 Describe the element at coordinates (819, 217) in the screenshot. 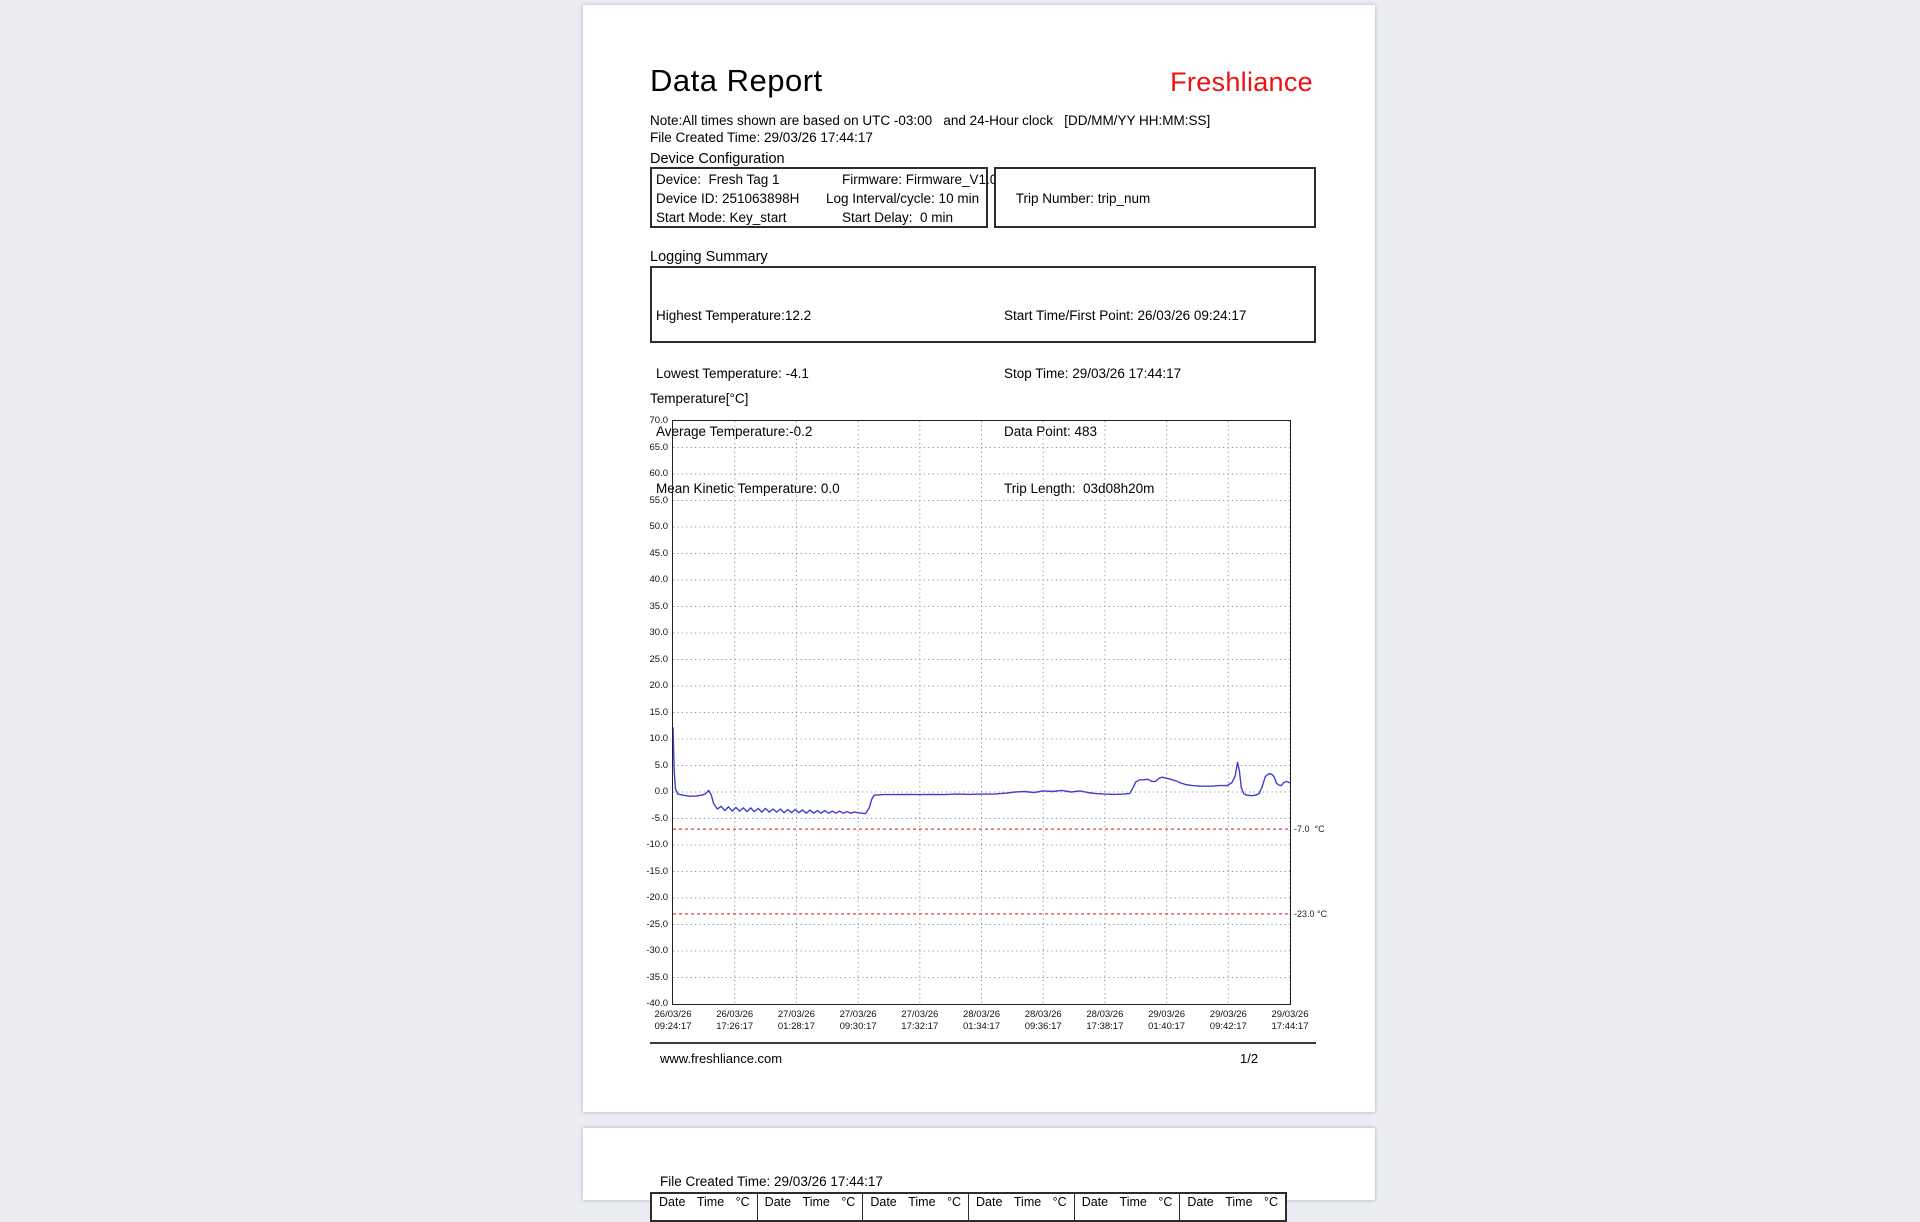

I see `device-config-row: Start Mode: Key_start Start Delay: 0 min` at that location.